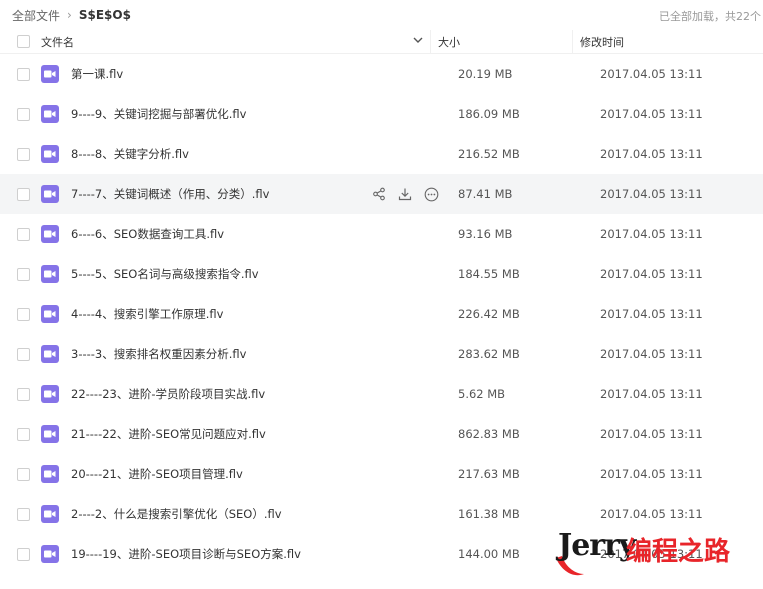  I want to click on file-name-link: 3----3、搜索排名权重因素分析.flv, so click(216, 354).